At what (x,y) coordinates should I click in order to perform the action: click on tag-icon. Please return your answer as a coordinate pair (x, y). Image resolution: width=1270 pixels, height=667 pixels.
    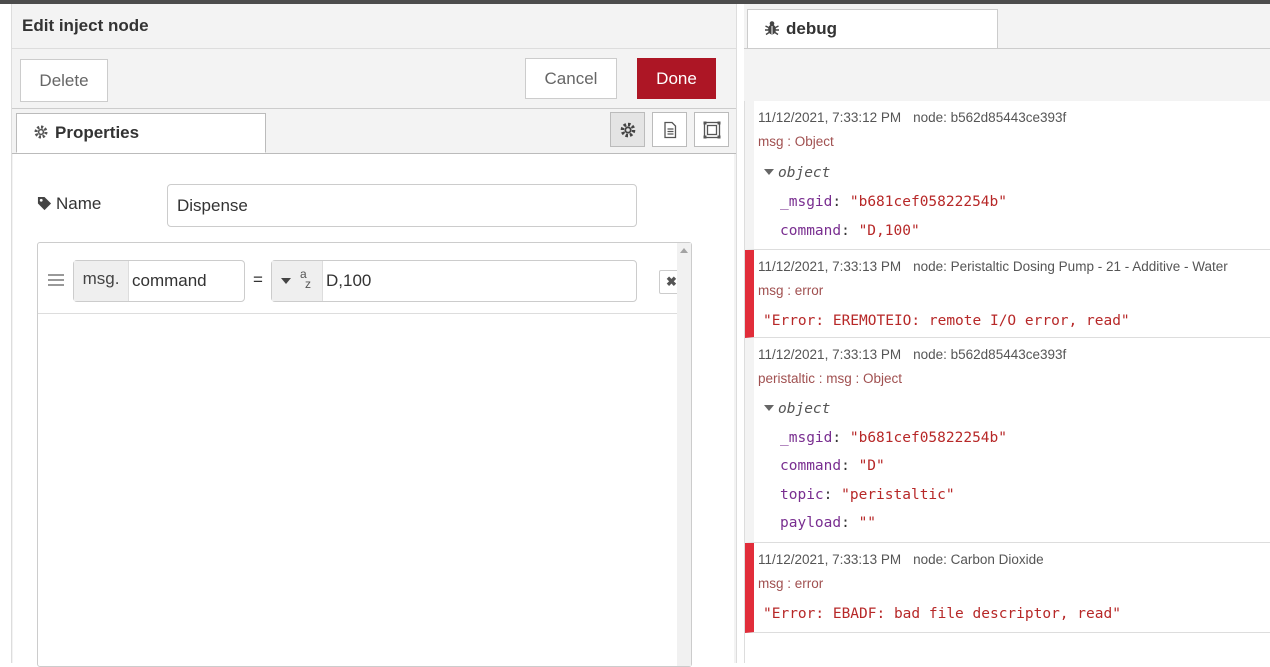
    Looking at the image, I should click on (44, 203).